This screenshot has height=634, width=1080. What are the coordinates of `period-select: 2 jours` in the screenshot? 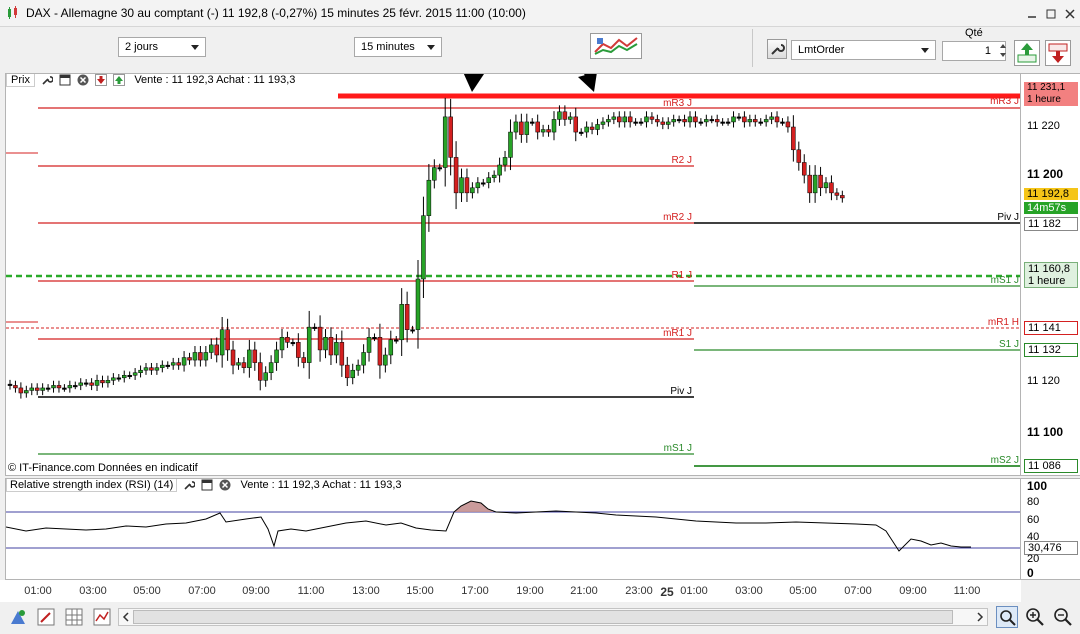 It's located at (162, 47).